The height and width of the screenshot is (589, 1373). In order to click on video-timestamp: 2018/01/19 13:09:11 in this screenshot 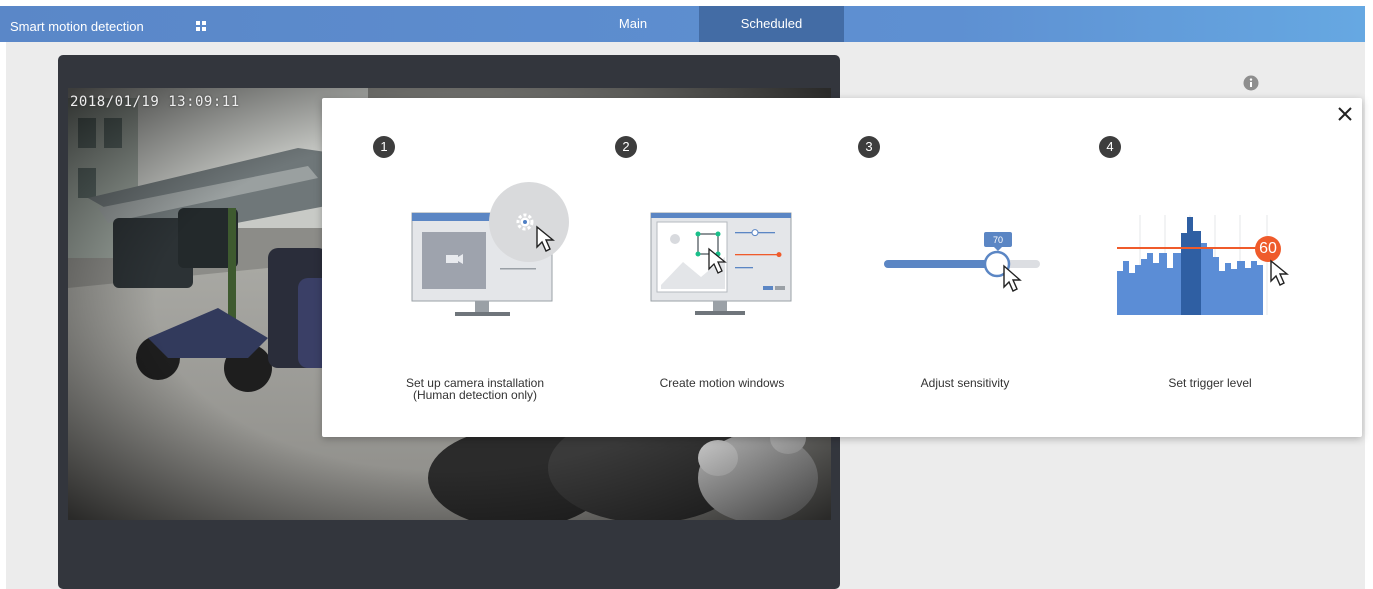, I will do `click(155, 102)`.